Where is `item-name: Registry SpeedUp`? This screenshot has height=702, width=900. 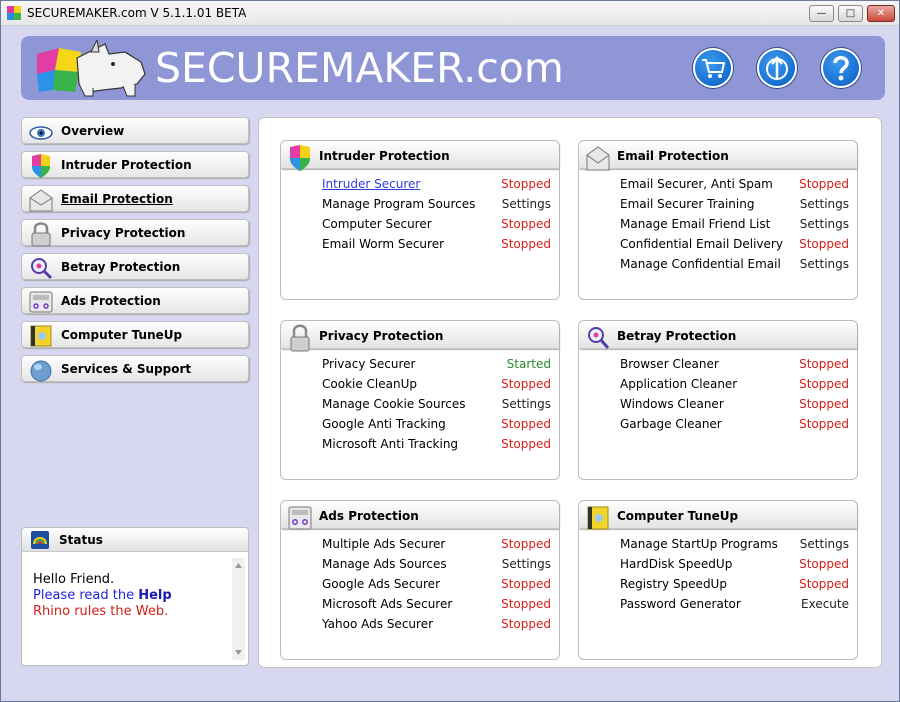
item-name: Registry SpeedUp is located at coordinates (673, 584).